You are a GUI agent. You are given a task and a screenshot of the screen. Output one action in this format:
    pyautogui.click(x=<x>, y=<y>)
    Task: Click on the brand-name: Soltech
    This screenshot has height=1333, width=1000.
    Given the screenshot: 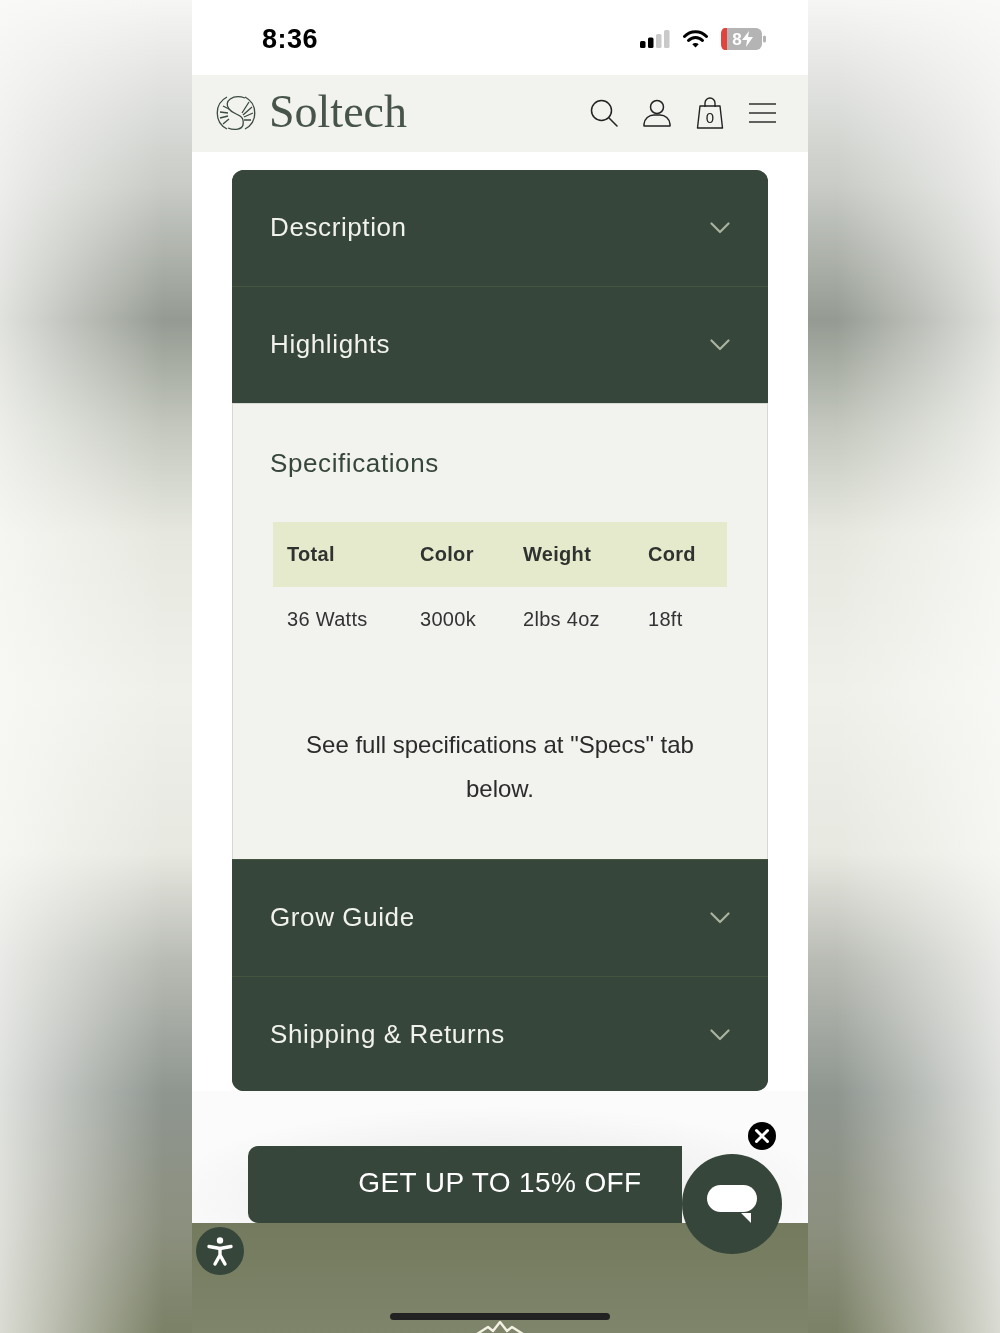 What is the action you would take?
    pyautogui.click(x=338, y=113)
    